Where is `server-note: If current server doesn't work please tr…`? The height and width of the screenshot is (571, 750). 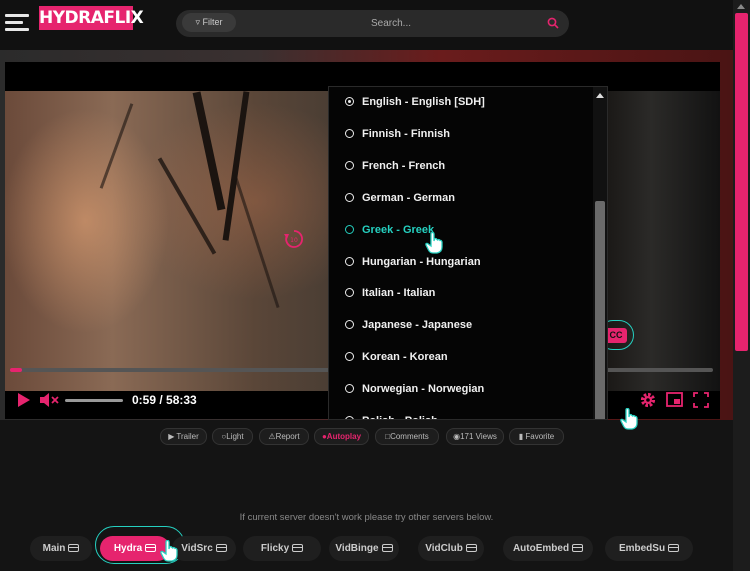
server-note: If current server doesn't work please tr… is located at coordinates (366, 517).